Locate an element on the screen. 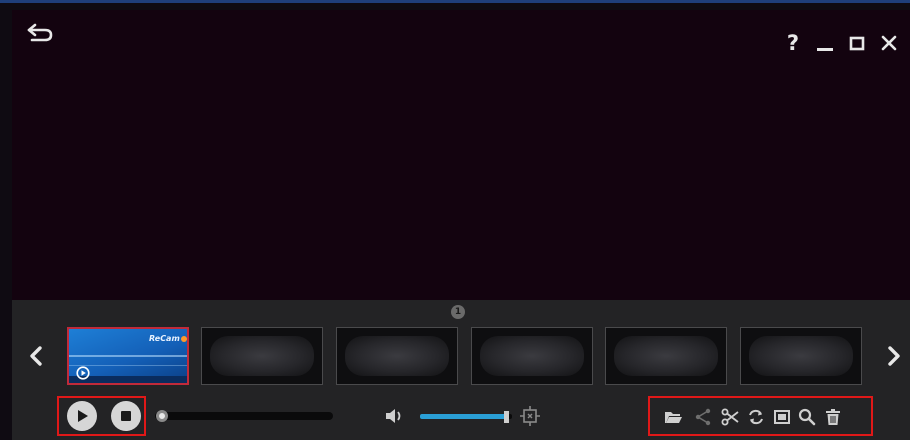  trash-icon is located at coordinates (833, 417).